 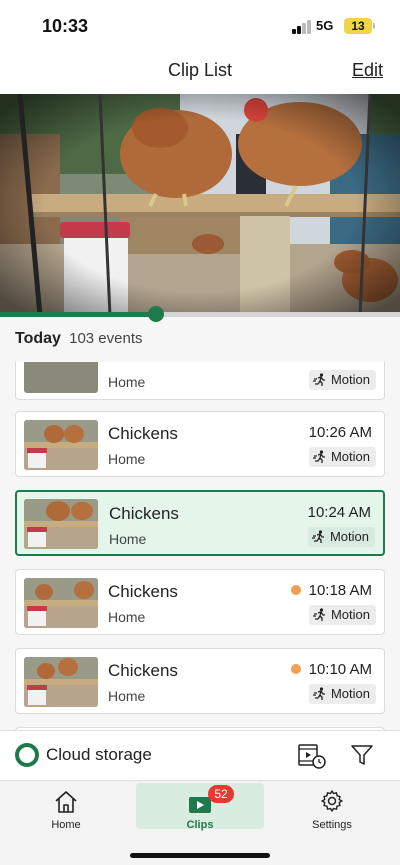 I want to click on filter-icon, so click(x=362, y=755).